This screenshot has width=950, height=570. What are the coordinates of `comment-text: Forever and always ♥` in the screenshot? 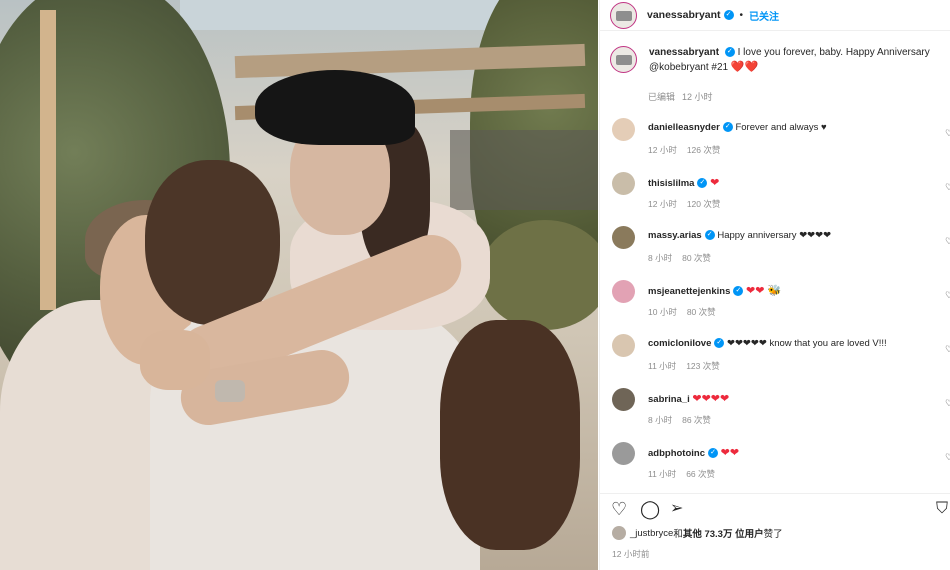 It's located at (781, 127).